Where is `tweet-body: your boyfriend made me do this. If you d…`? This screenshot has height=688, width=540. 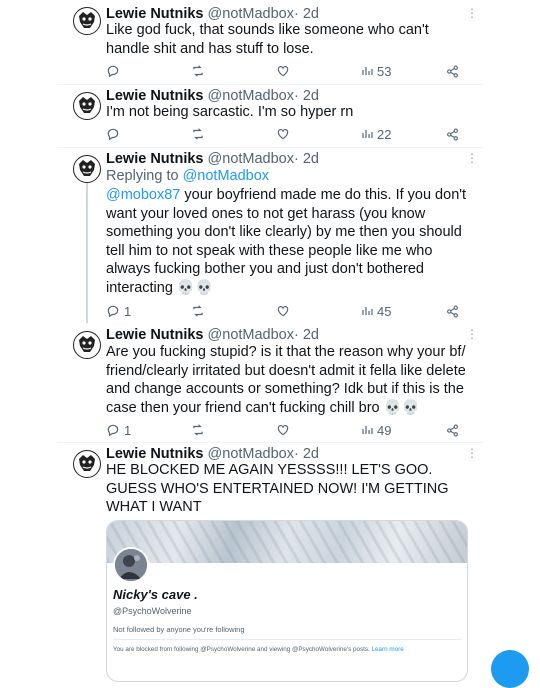
tweet-body: your boyfriend made me do this. If you d… is located at coordinates (286, 241).